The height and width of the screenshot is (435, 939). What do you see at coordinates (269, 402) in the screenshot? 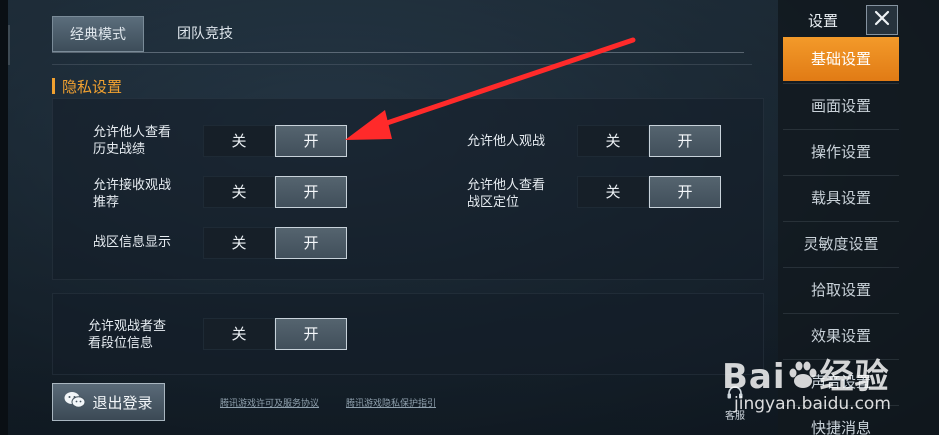
I see `service-agreement-link: 腾讯游戏许可及服务协议` at bounding box center [269, 402].